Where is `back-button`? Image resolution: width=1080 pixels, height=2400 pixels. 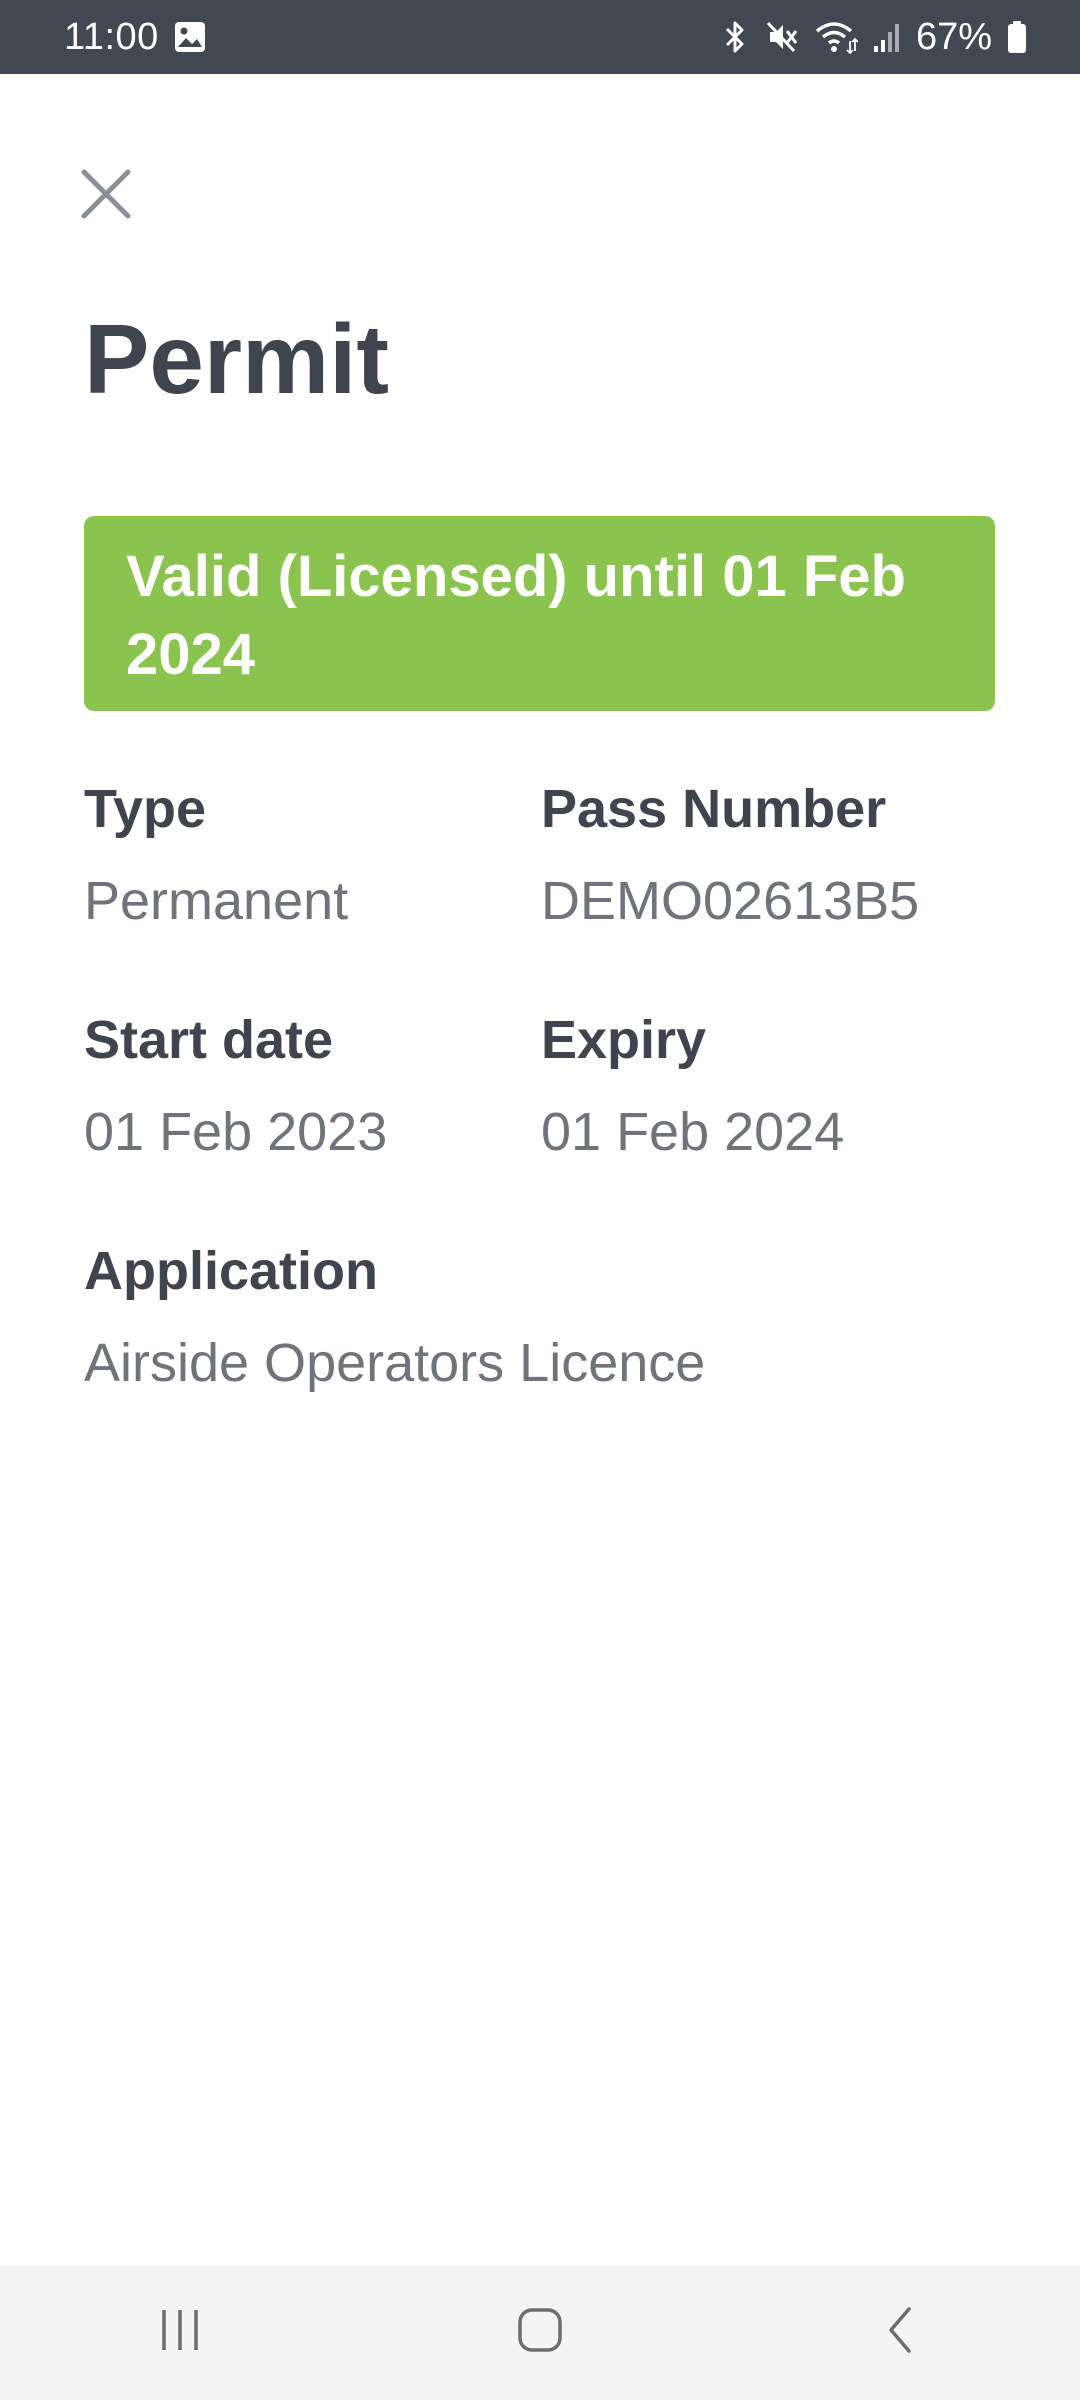
back-button is located at coordinates (900, 2333).